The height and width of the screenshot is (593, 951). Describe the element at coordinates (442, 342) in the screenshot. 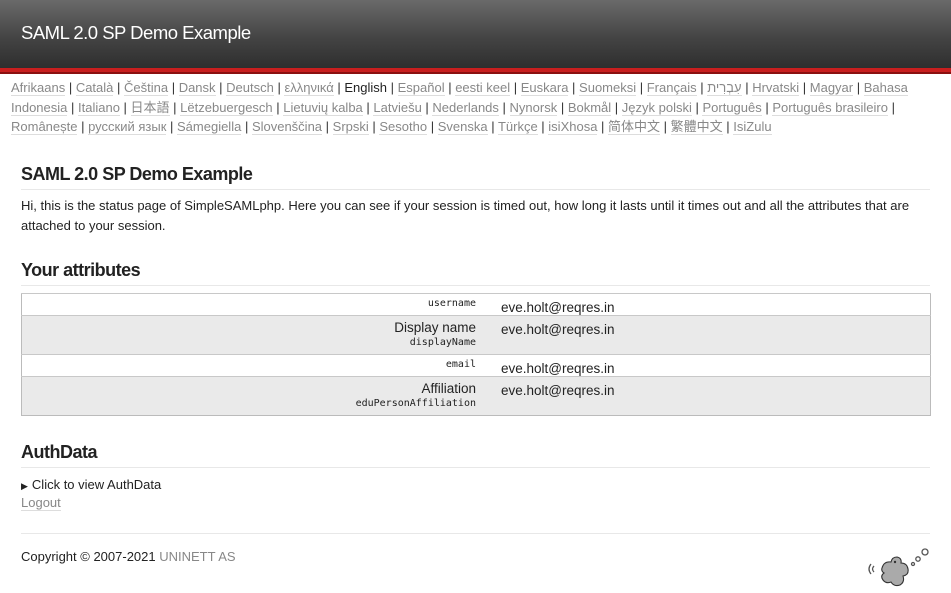

I see `attribute-id: displayName` at that location.